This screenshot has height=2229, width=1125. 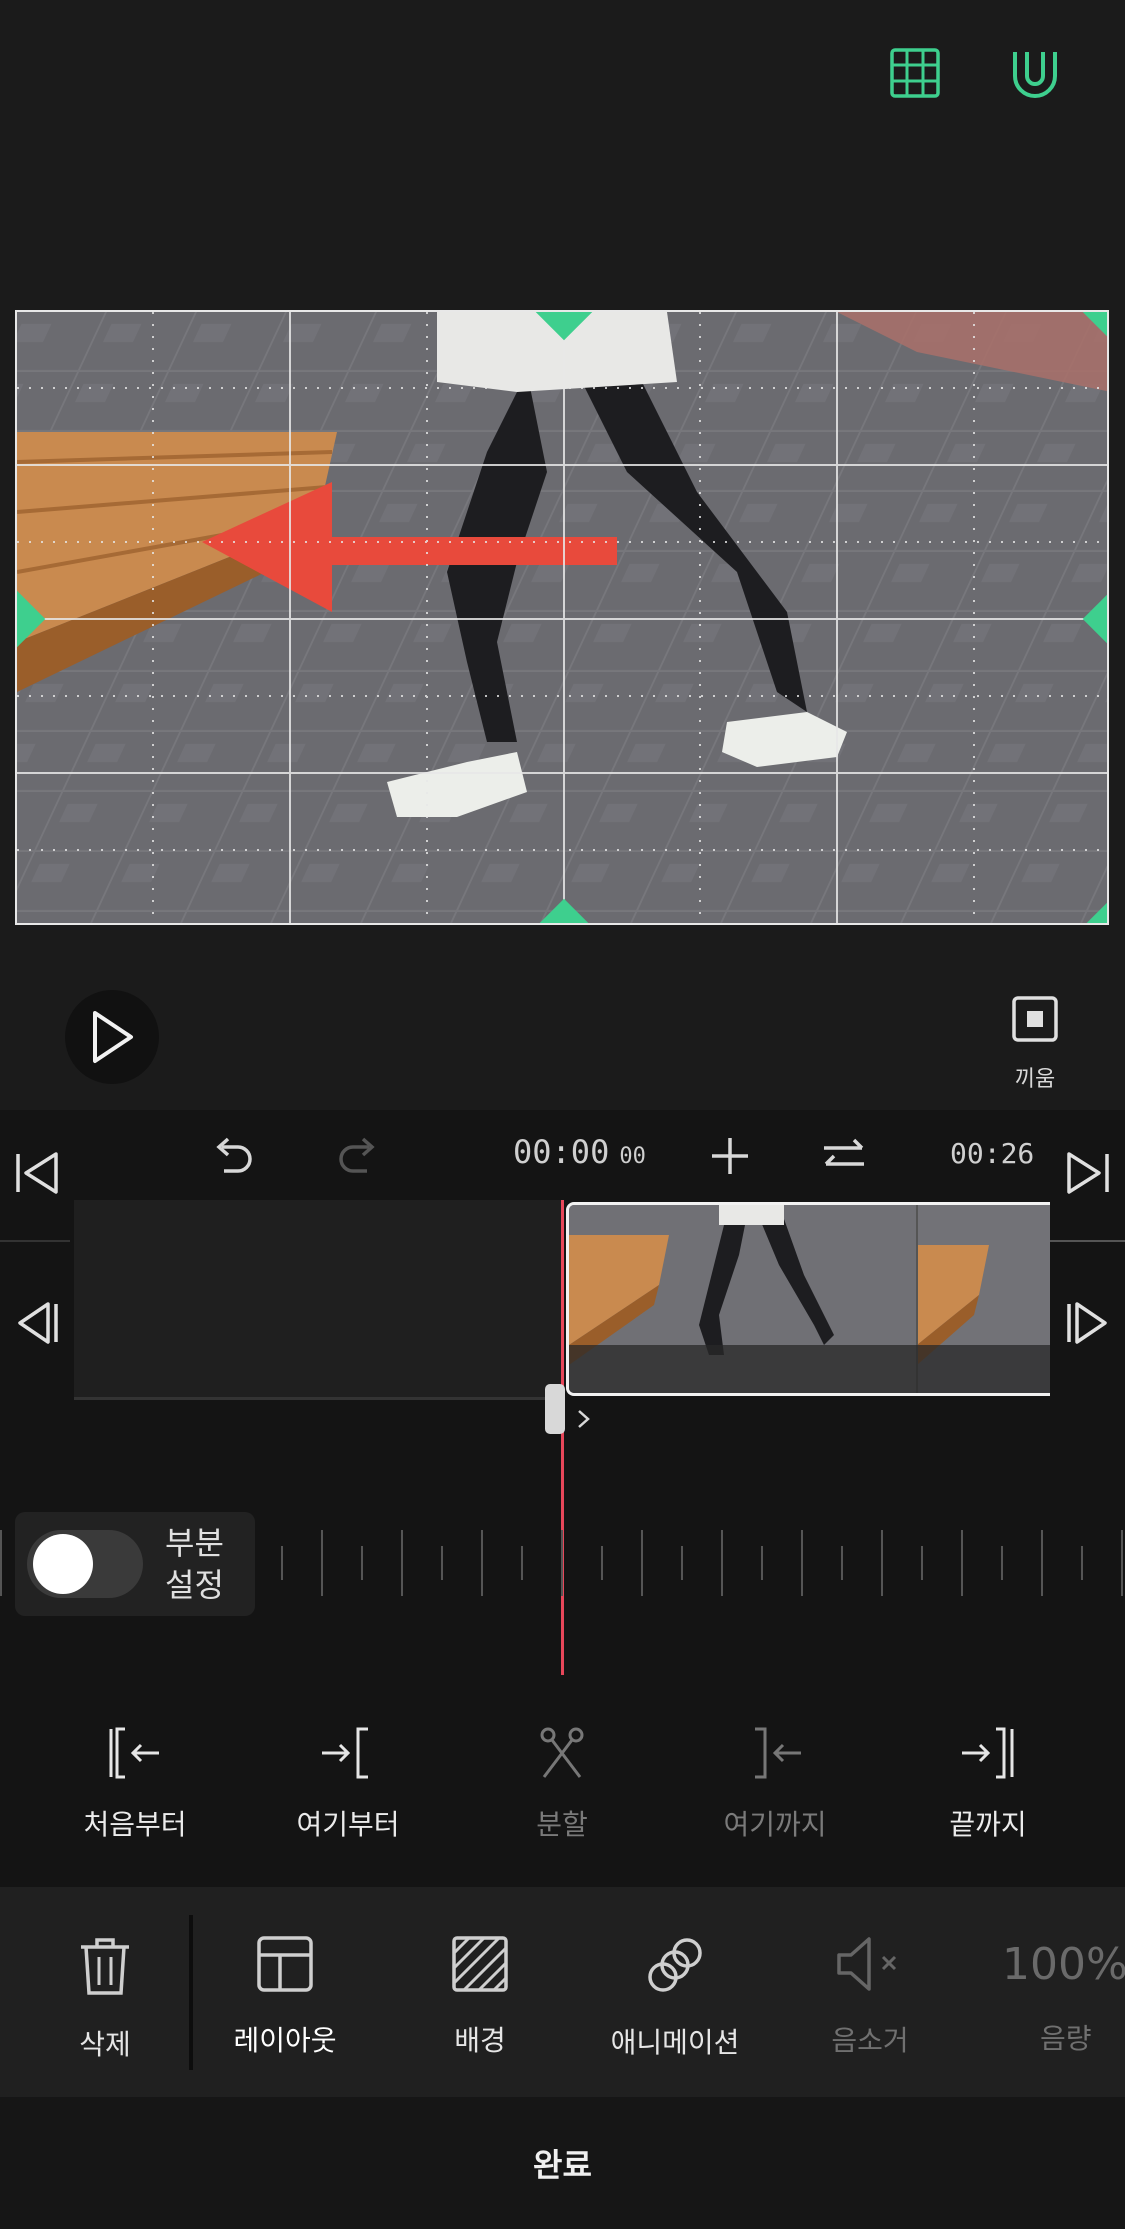 I want to click on trim-tool-label: 여기부터, so click(x=348, y=1824).